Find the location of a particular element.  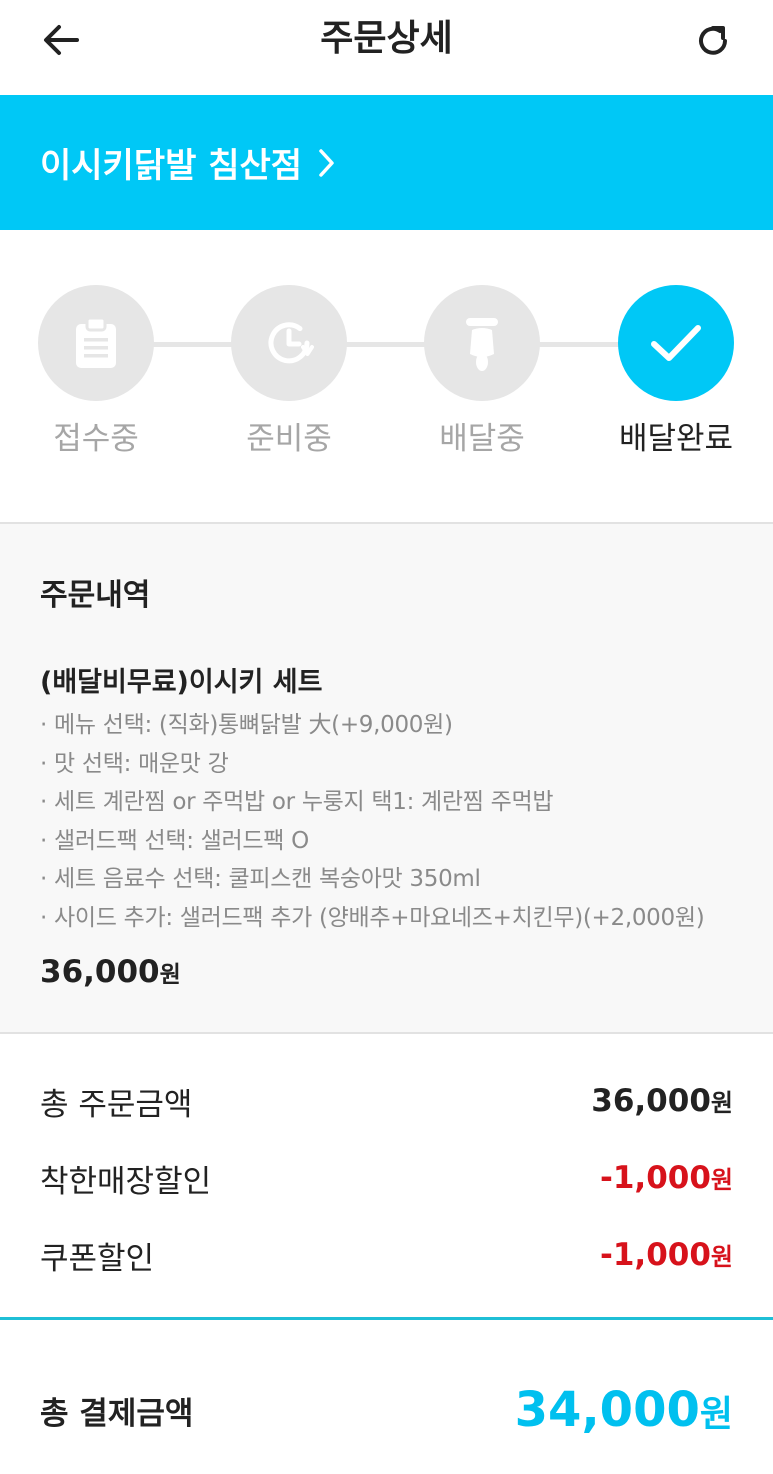

coupon-discount-amount: -1,000원 is located at coordinates (666, 1255).